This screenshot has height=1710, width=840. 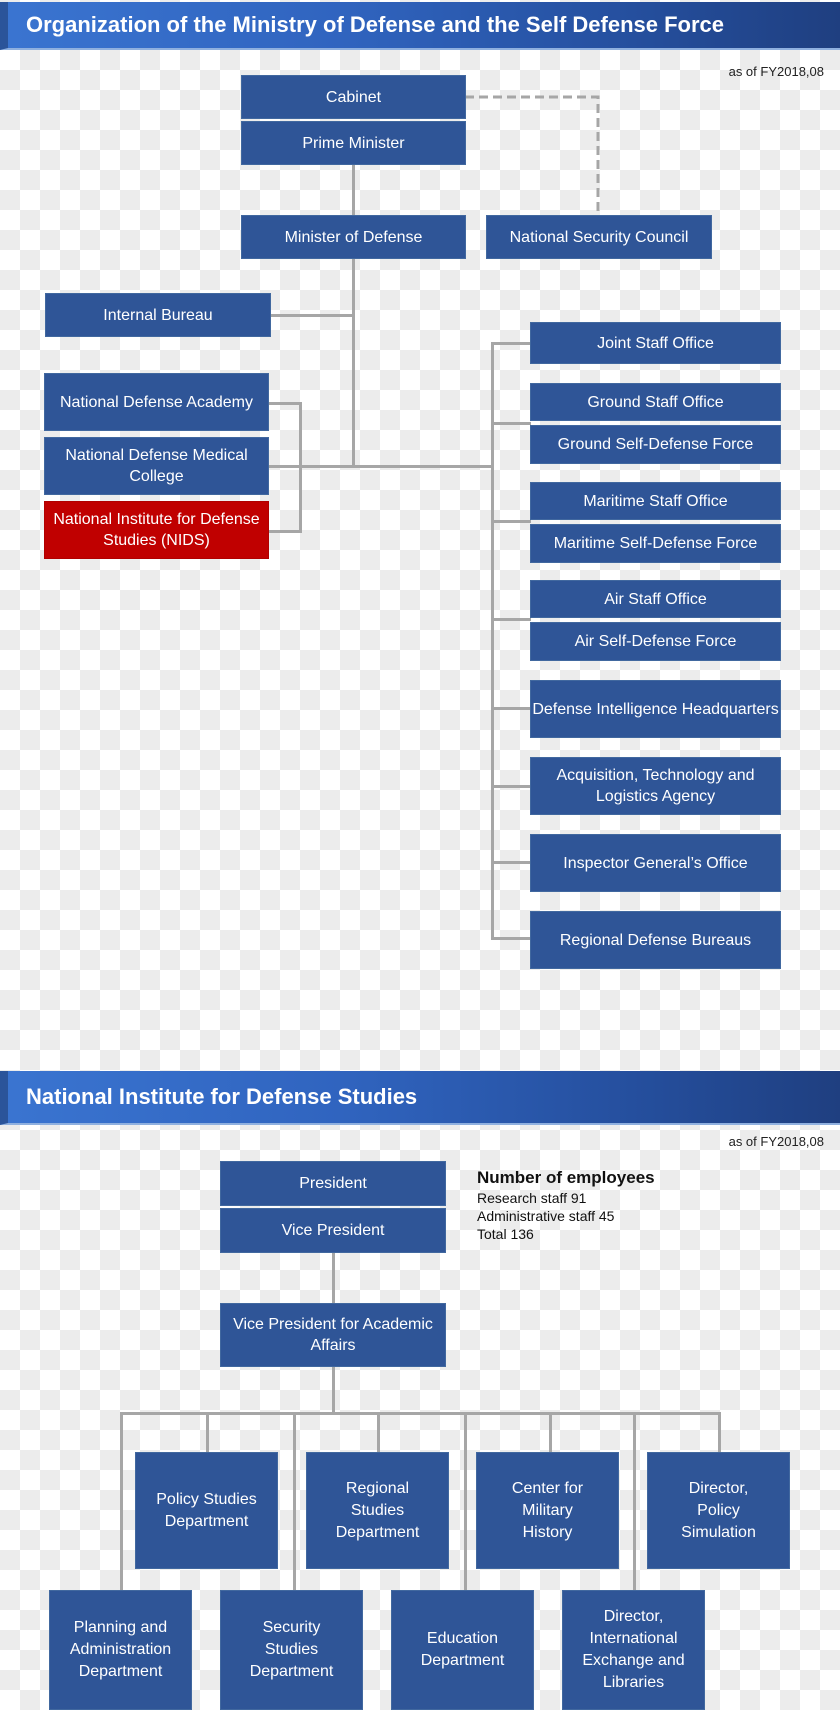 I want to click on research-staff: Research staff 91, so click(x=532, y=1198).